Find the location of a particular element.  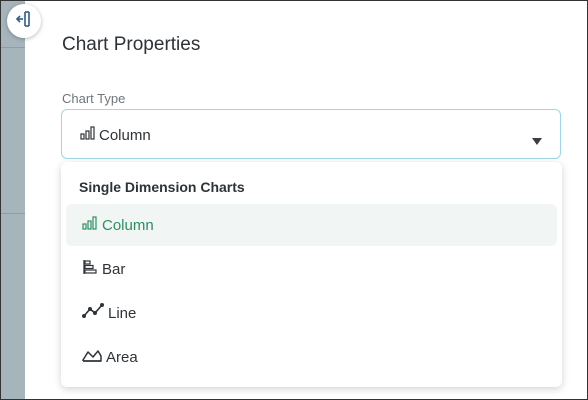

option-label: Line is located at coordinates (122, 313).